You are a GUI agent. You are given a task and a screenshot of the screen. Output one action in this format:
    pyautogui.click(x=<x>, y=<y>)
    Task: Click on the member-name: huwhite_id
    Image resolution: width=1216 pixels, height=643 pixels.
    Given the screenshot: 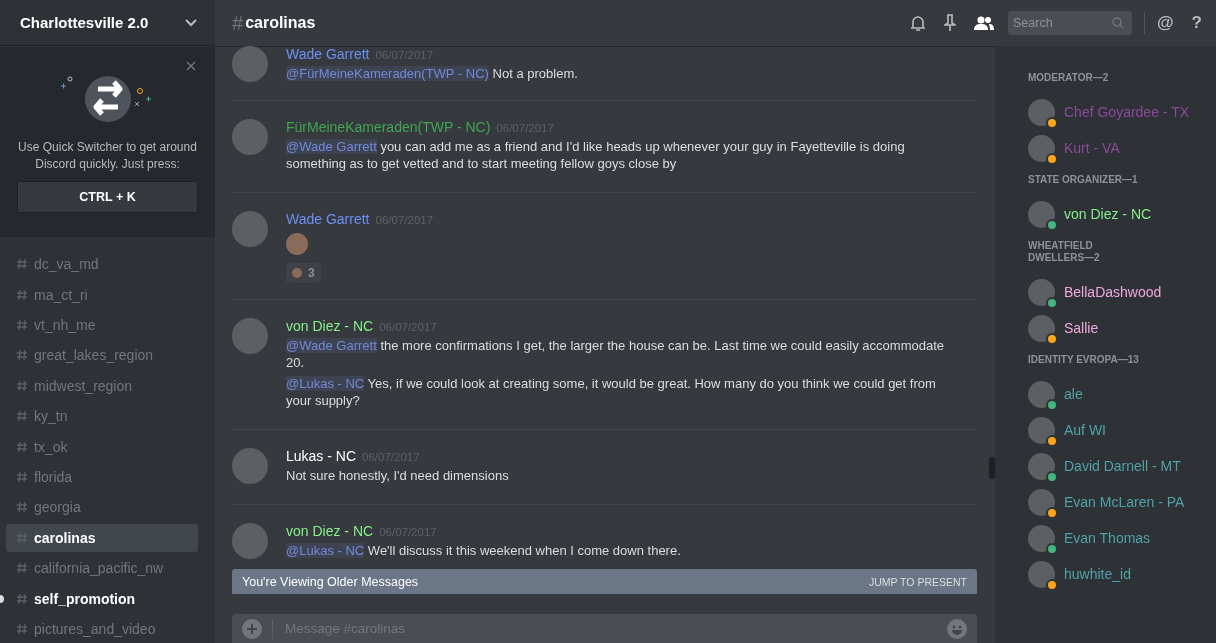 What is the action you would take?
    pyautogui.click(x=1097, y=574)
    